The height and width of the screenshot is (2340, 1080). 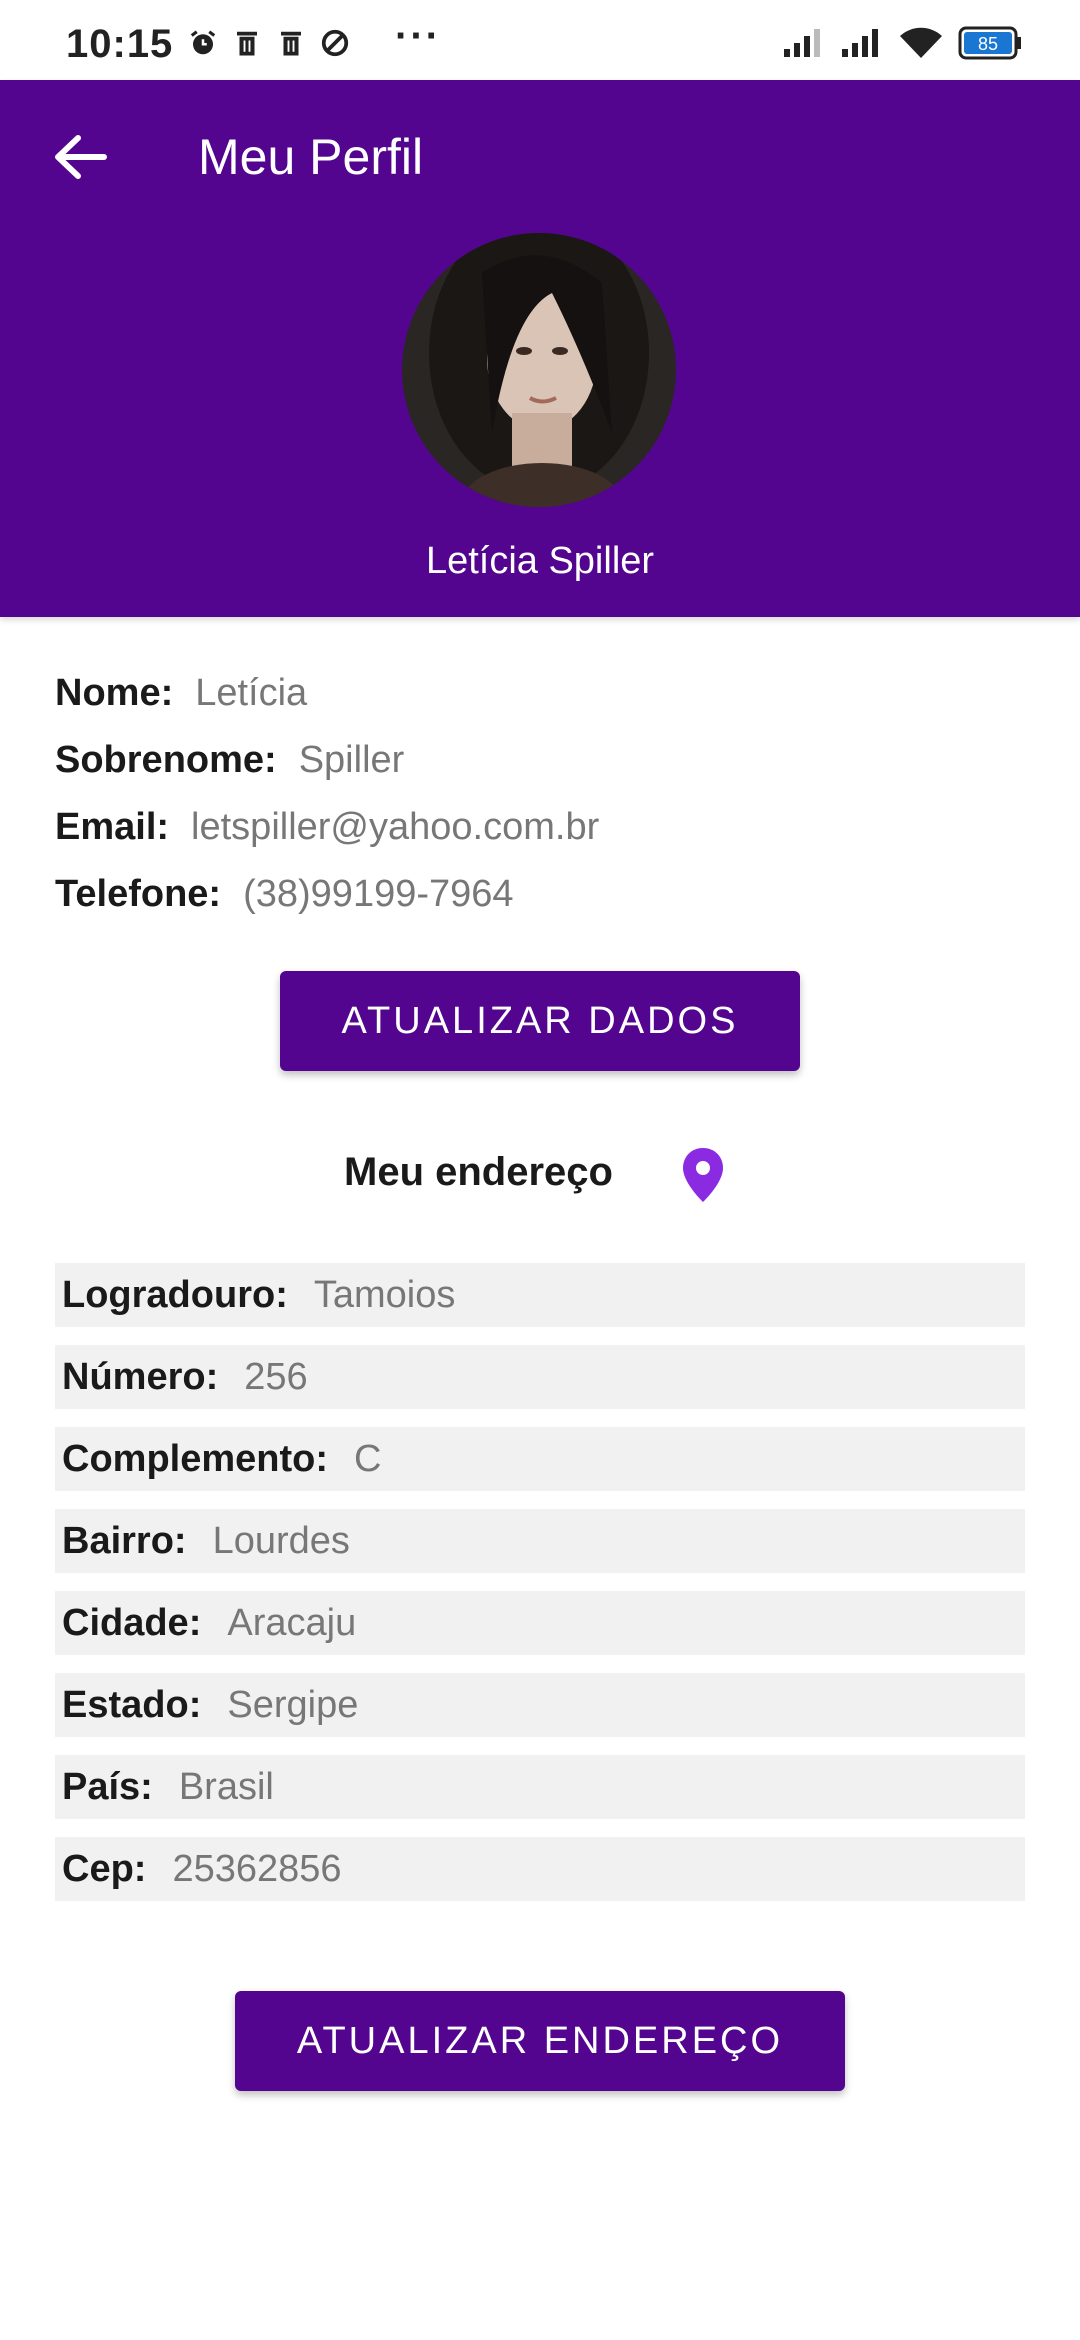 What do you see at coordinates (540, 1787) in the screenshot?
I see `address-row-pais: País: Brasil` at bounding box center [540, 1787].